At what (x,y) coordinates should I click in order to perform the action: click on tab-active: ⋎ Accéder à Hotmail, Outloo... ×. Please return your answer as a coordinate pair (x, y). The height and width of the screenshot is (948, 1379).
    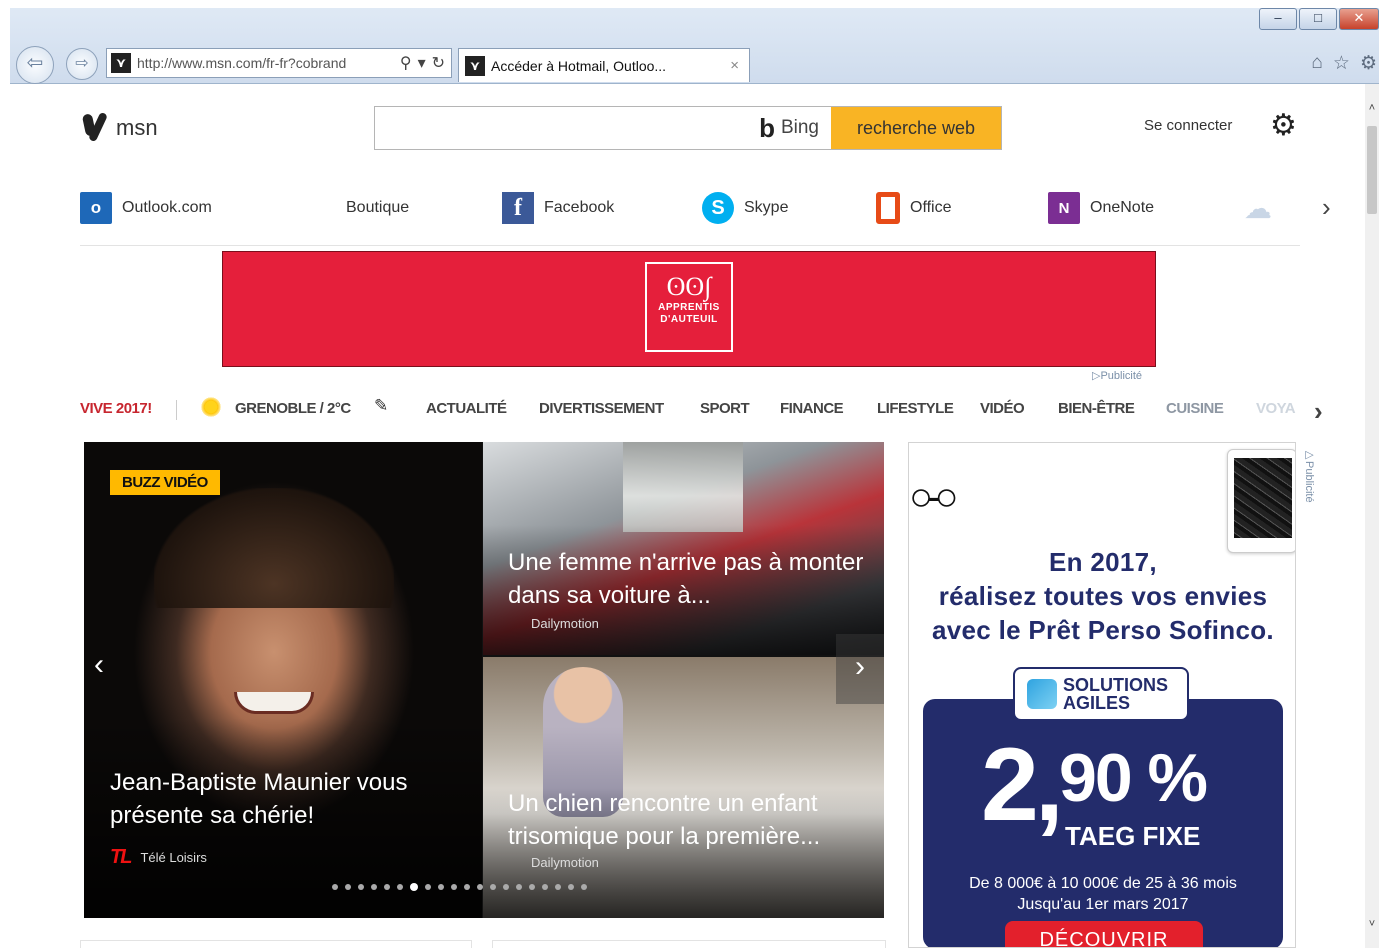
    Looking at the image, I should click on (604, 65).